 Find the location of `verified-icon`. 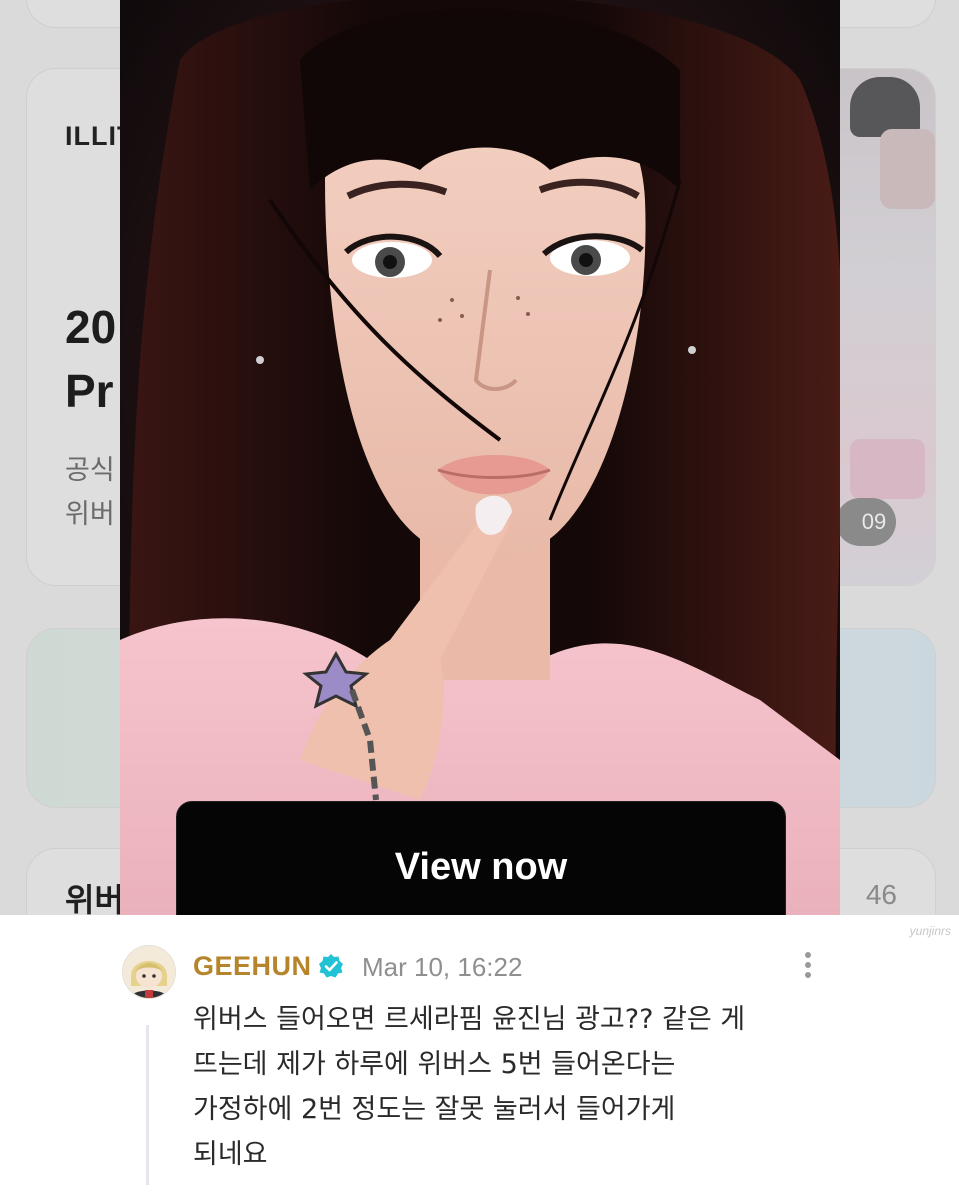

verified-icon is located at coordinates (331, 966).